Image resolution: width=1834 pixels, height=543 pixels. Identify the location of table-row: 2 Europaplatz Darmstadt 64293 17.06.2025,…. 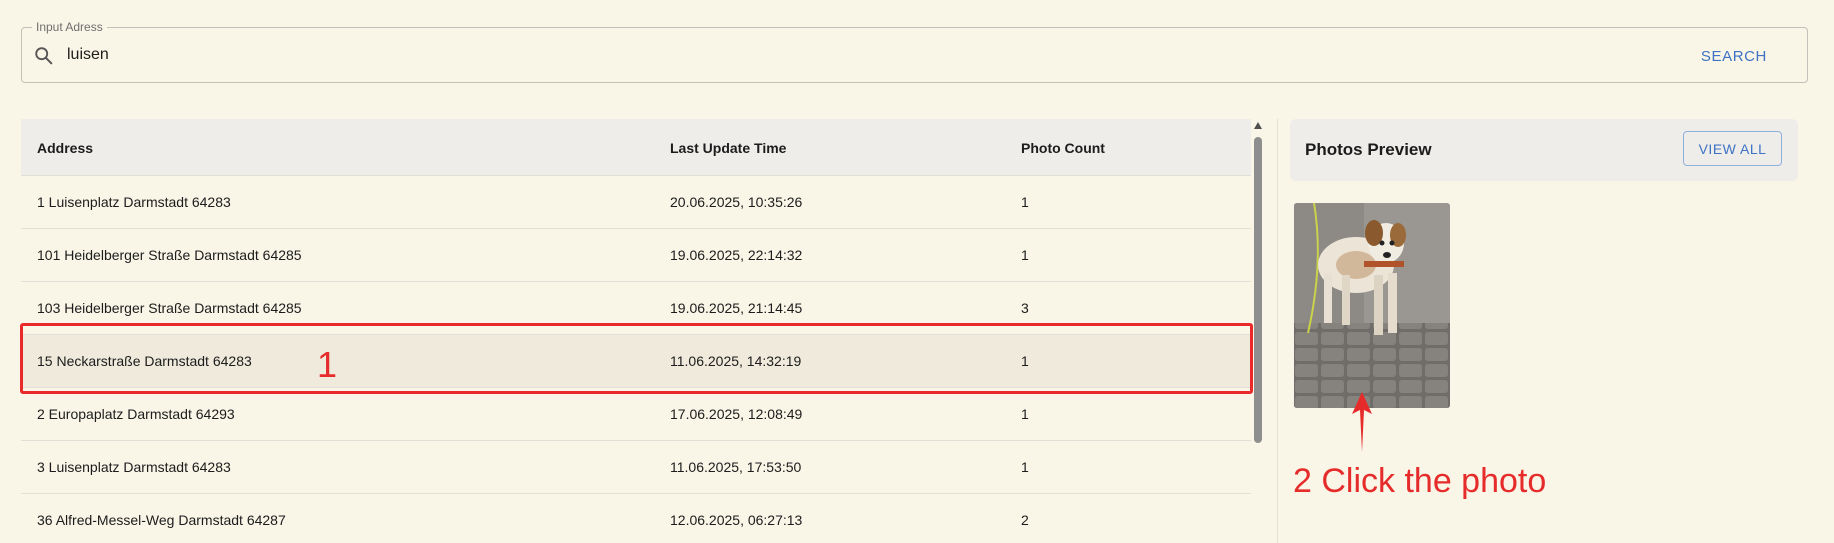
(636, 414).